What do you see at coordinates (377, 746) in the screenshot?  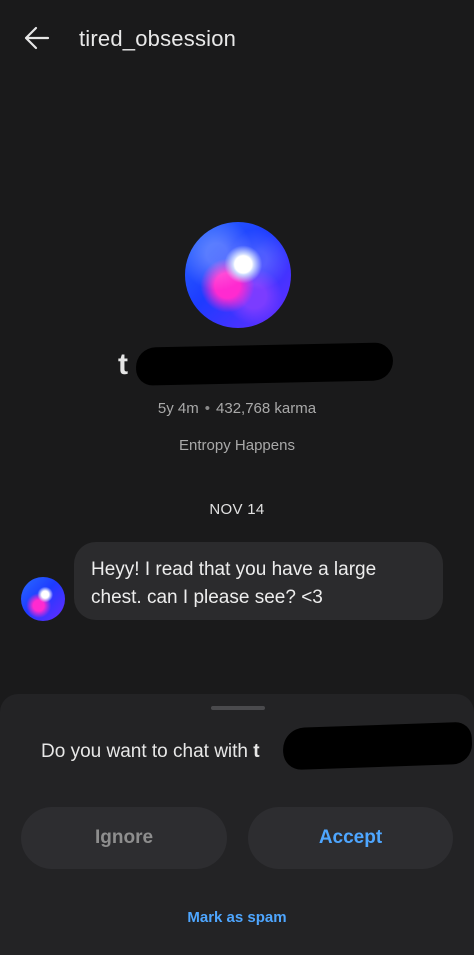 I see `prompt-redaction-mark` at bounding box center [377, 746].